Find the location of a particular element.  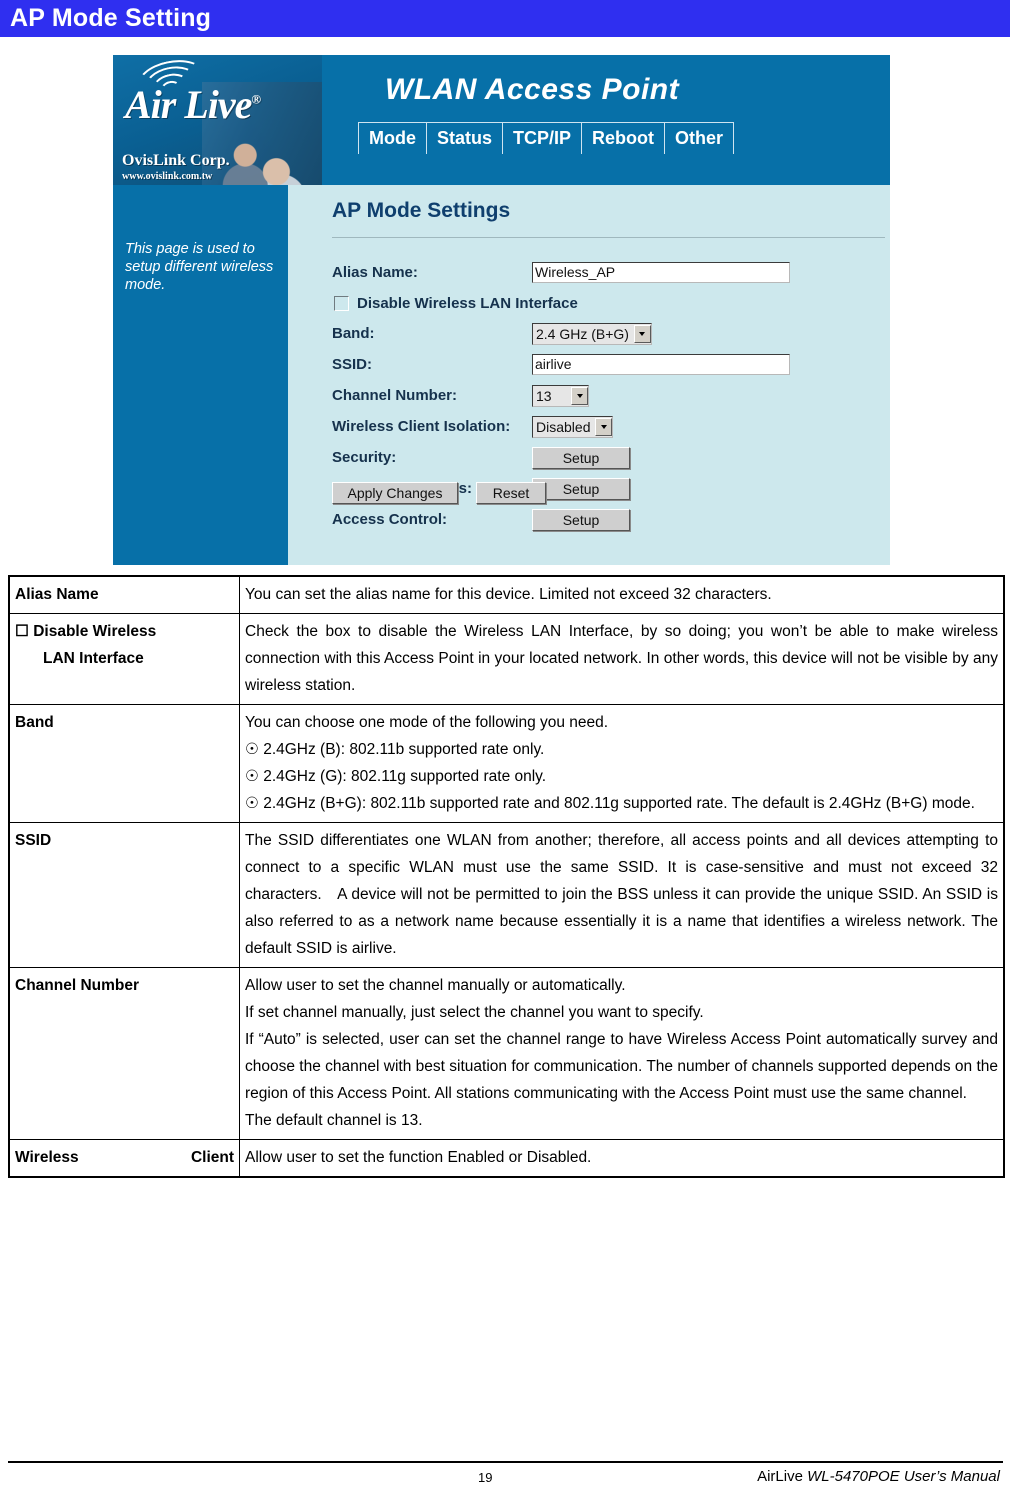

manual-brand: AirLive is located at coordinates (782, 1476).